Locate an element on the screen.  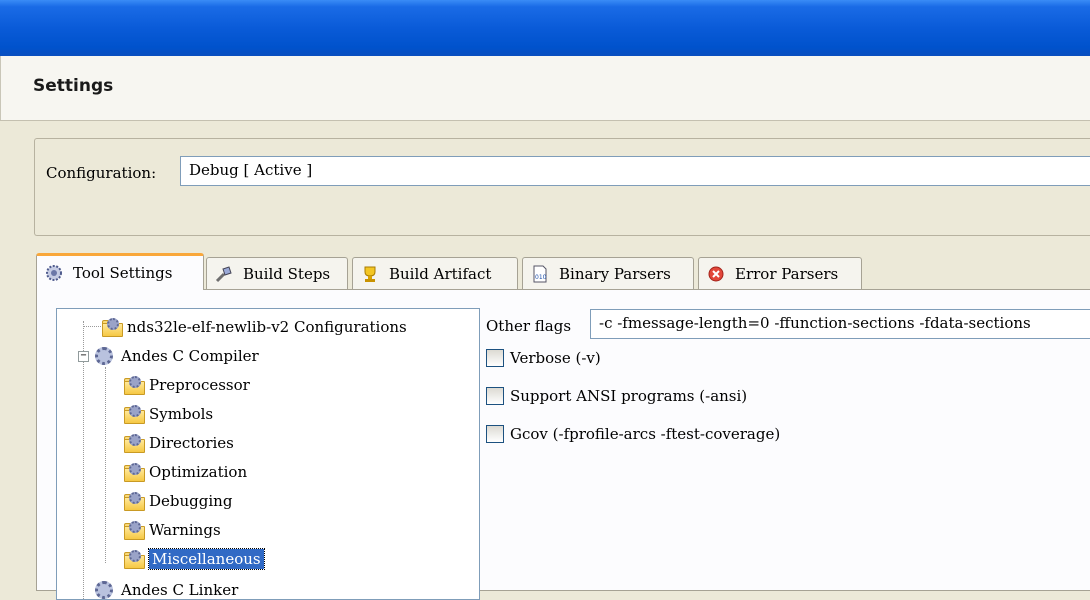
tree-item-debugging: Debugging is located at coordinates (177, 501).